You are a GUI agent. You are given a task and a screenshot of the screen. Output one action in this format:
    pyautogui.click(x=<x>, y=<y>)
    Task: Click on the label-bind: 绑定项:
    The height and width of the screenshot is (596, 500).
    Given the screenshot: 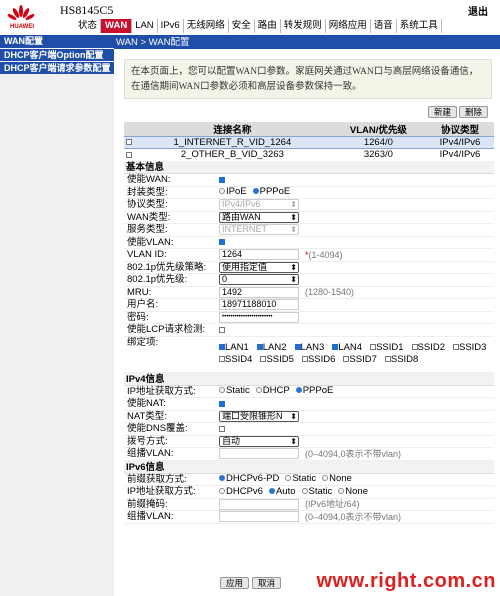 What is the action you would take?
    pyautogui.click(x=143, y=342)
    